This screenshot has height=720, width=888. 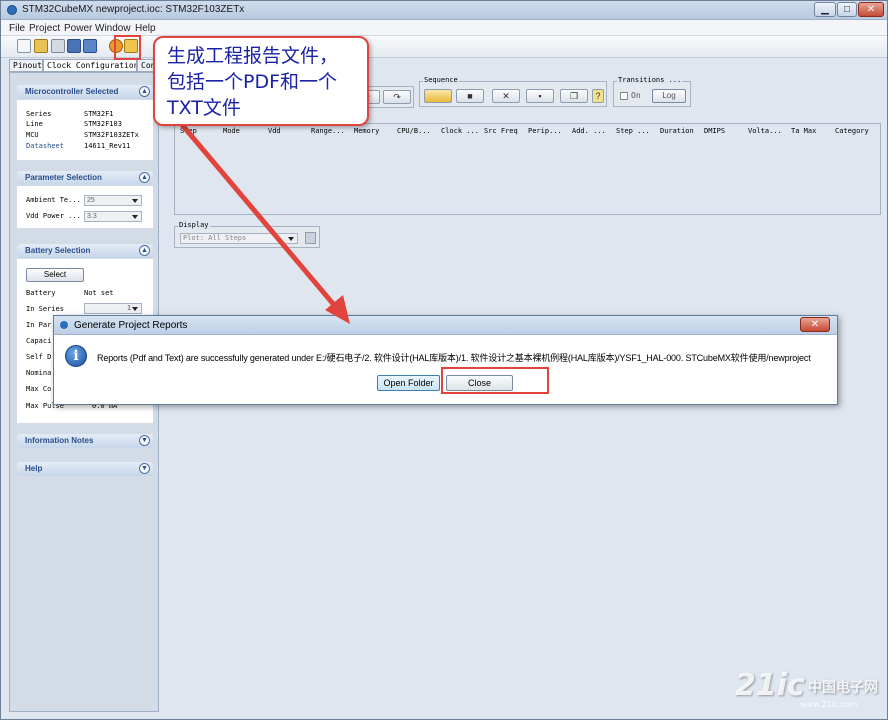 I want to click on annotation-arrow, so click(x=262, y=220).